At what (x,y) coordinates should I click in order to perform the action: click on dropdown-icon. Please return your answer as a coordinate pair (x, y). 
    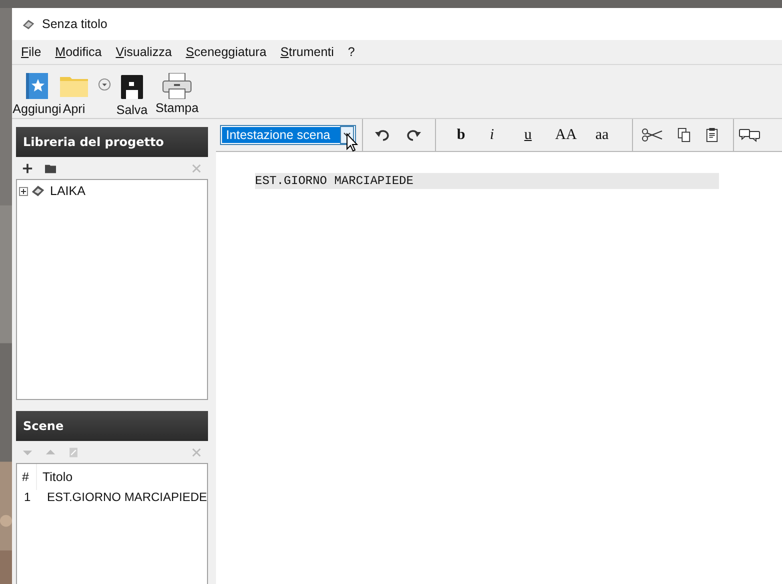
    Looking at the image, I should click on (104, 84).